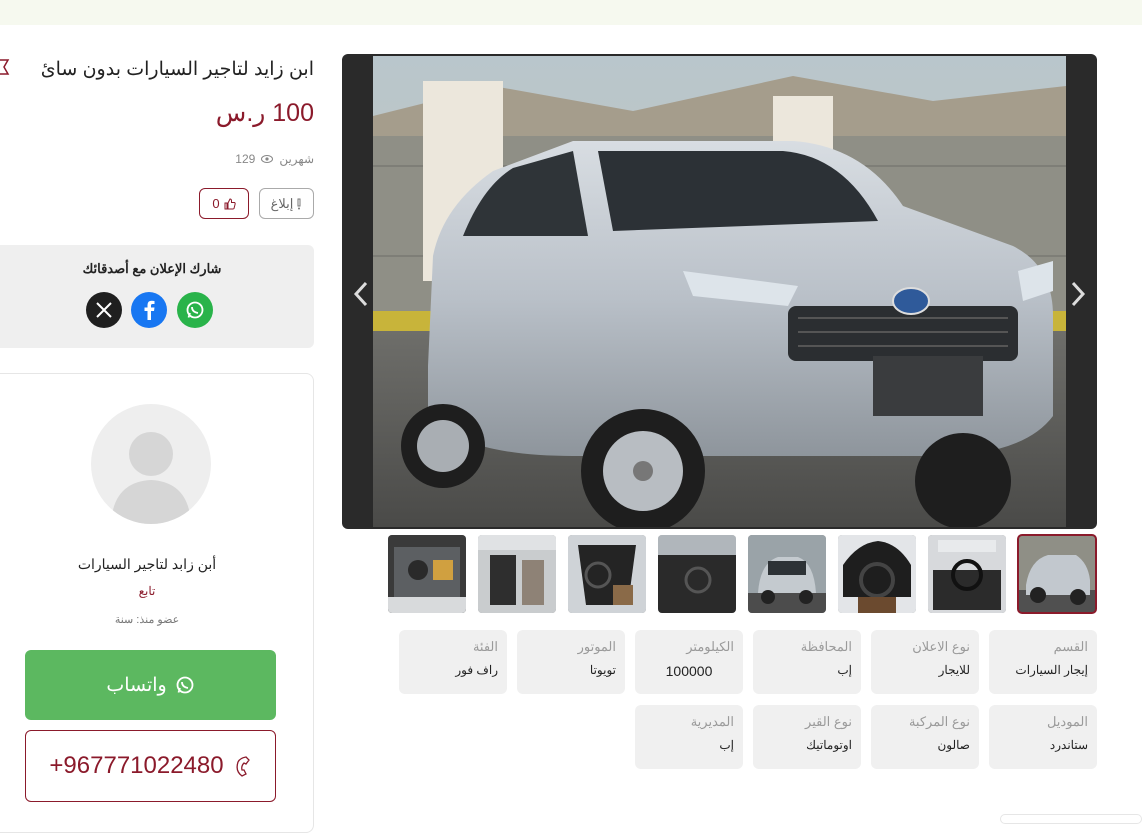 This screenshot has height=833, width=1142. I want to click on spec-value: إيجار السيارات, so click(1051, 670).